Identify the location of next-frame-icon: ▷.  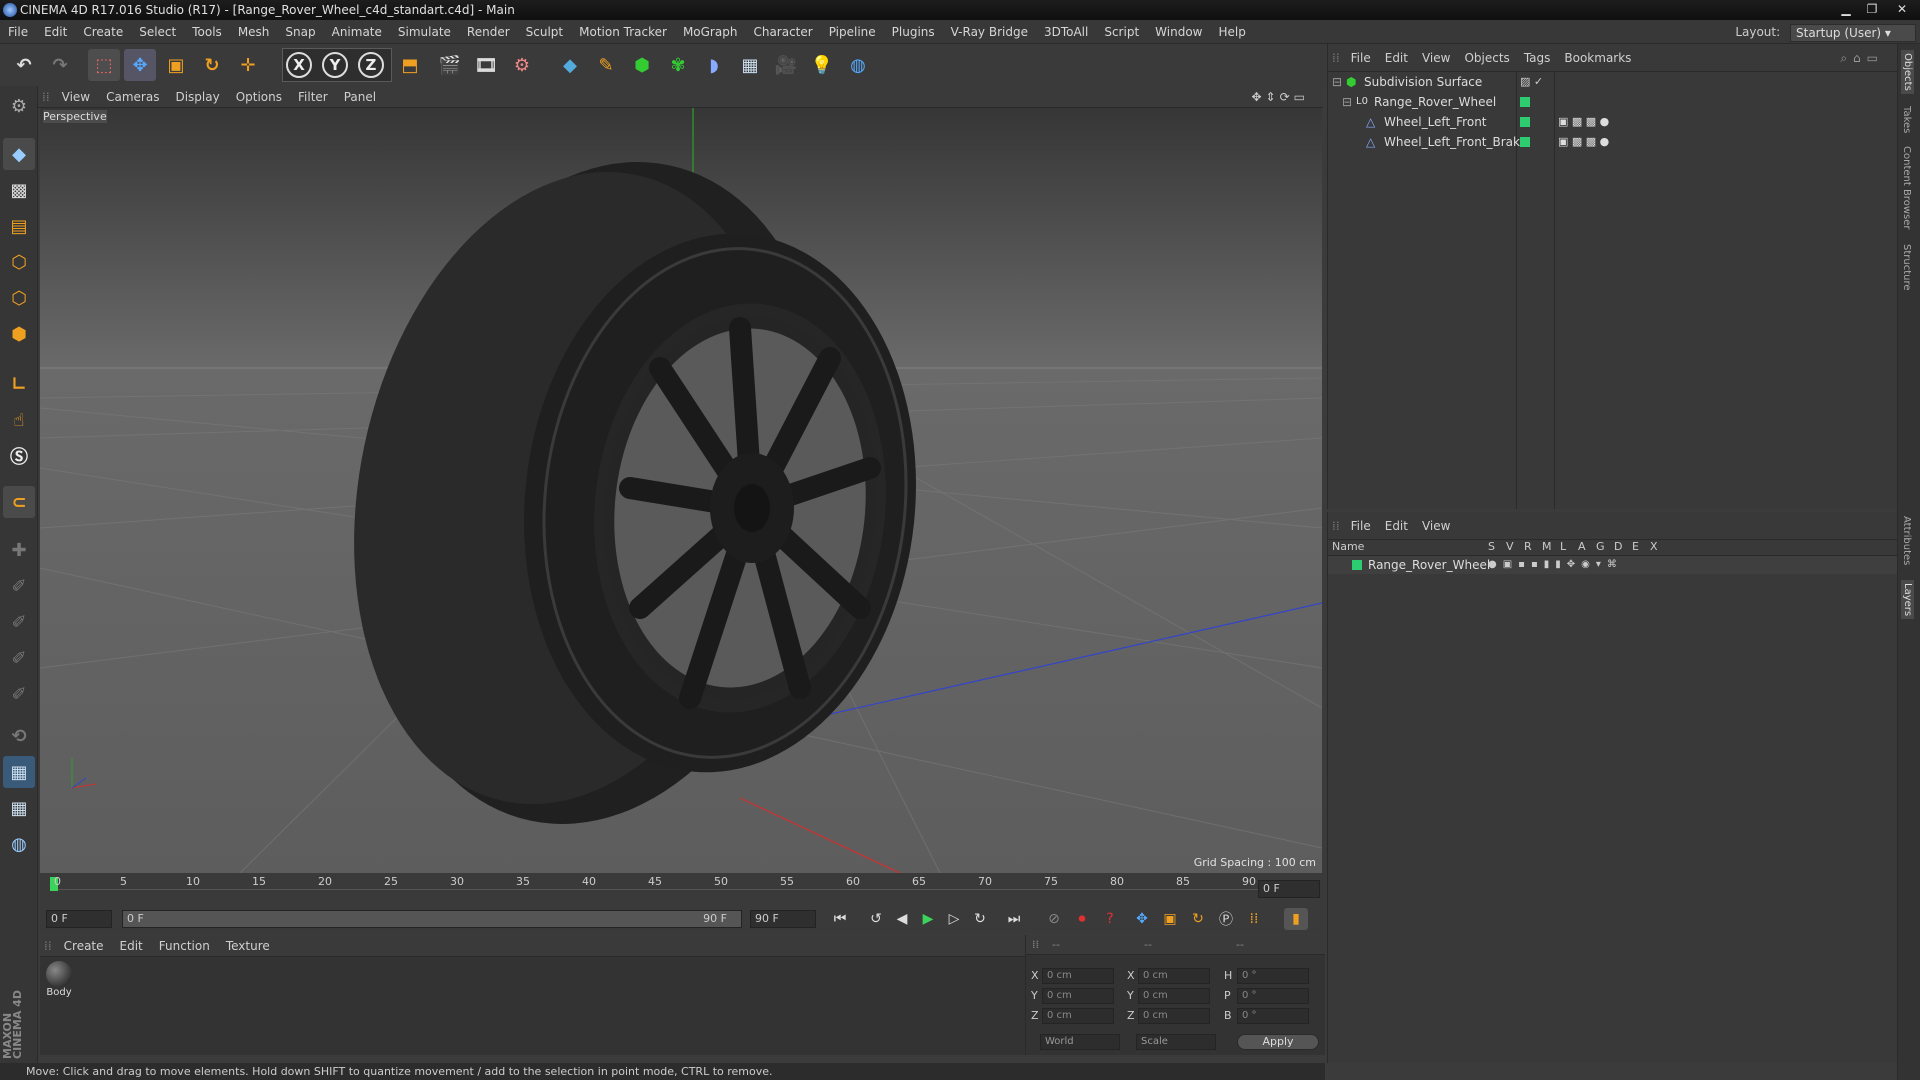
(954, 919).